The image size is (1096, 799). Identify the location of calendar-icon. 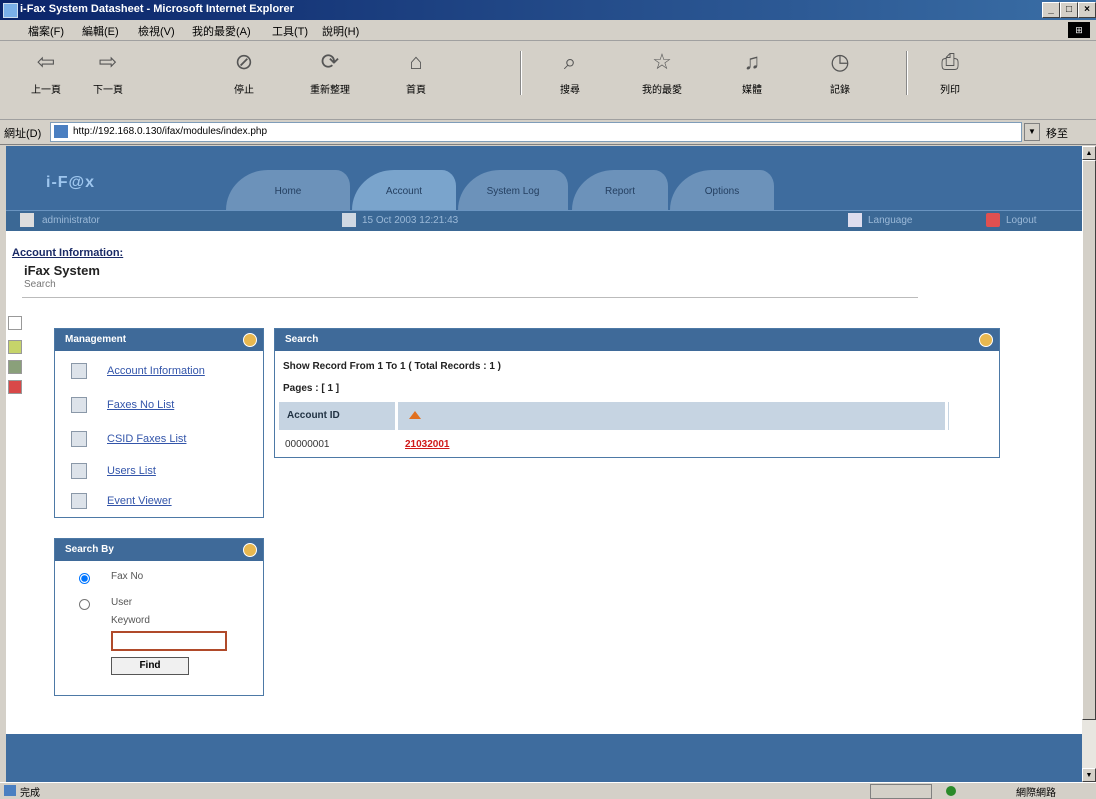
(349, 220).